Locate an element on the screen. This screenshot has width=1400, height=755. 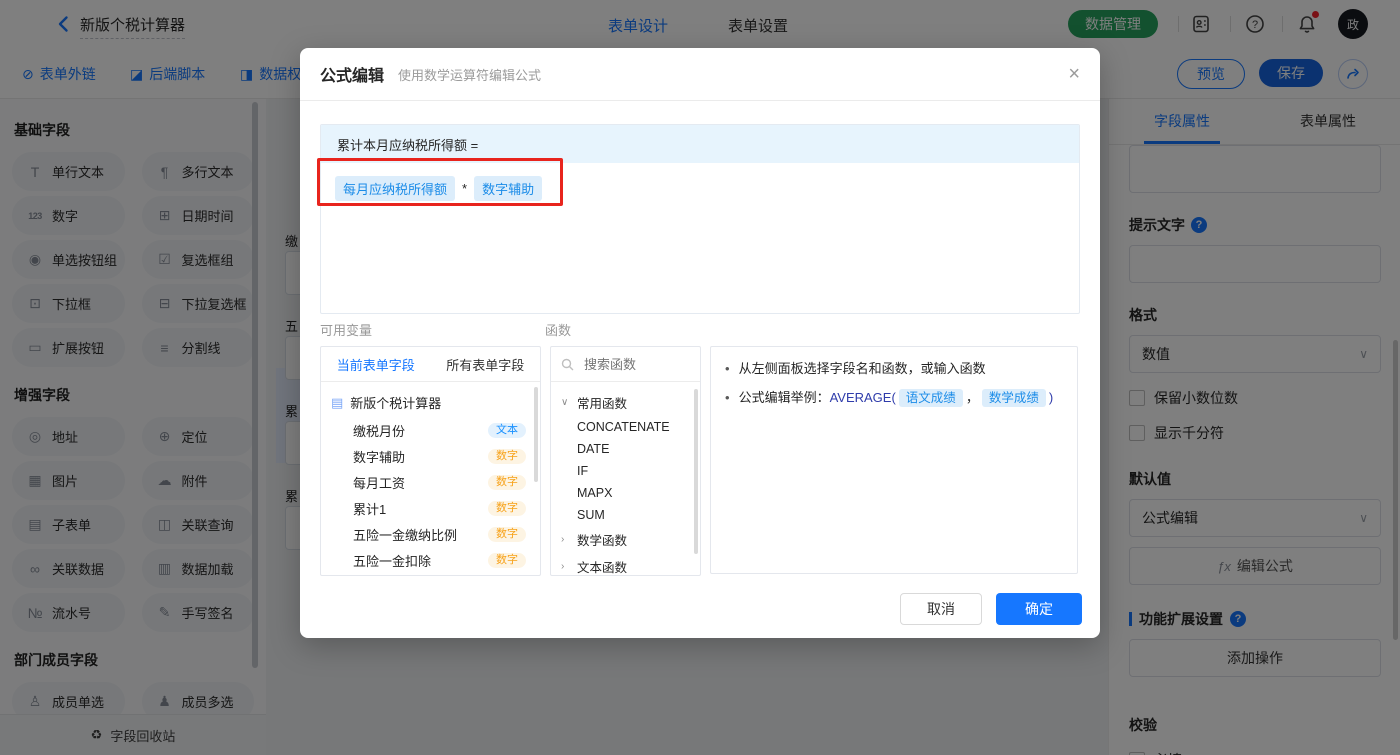
tip-example: 公式编辑举例：AVERAGE(语文成绩，数学成绩) is located at coordinates (896, 398).